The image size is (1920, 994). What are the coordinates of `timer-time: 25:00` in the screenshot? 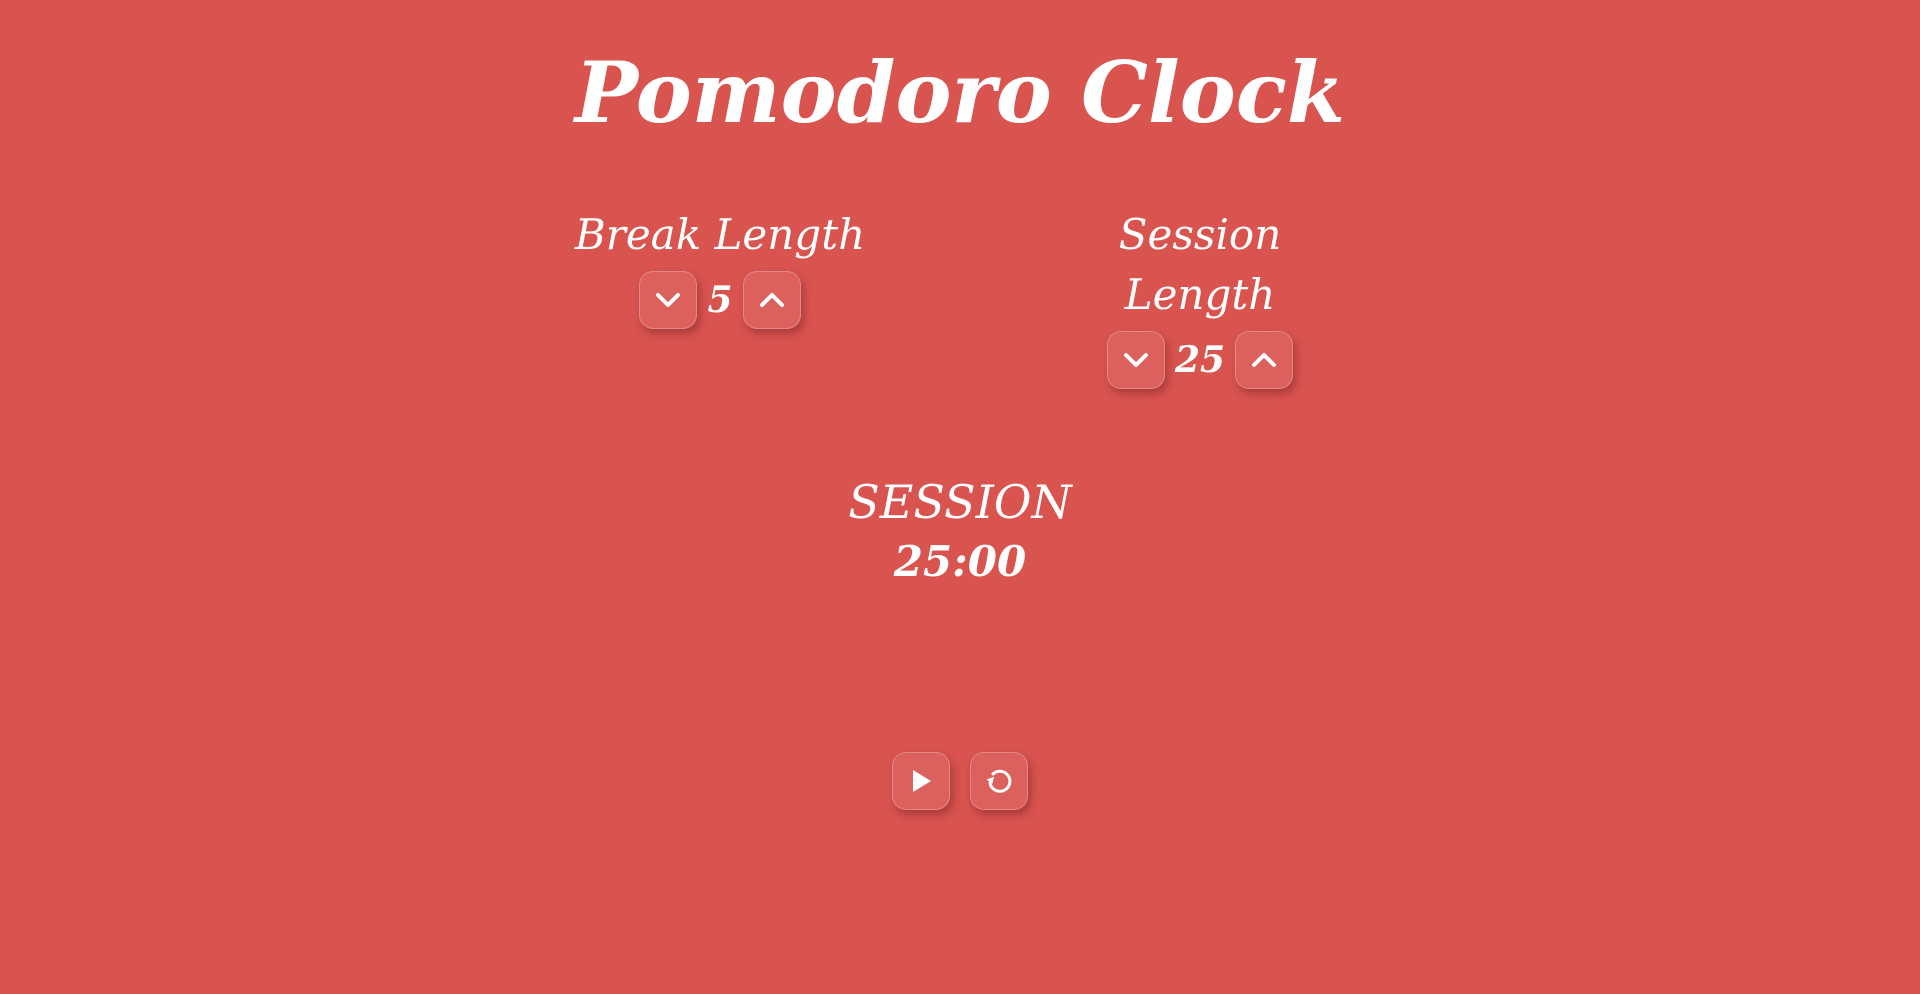 It's located at (960, 561).